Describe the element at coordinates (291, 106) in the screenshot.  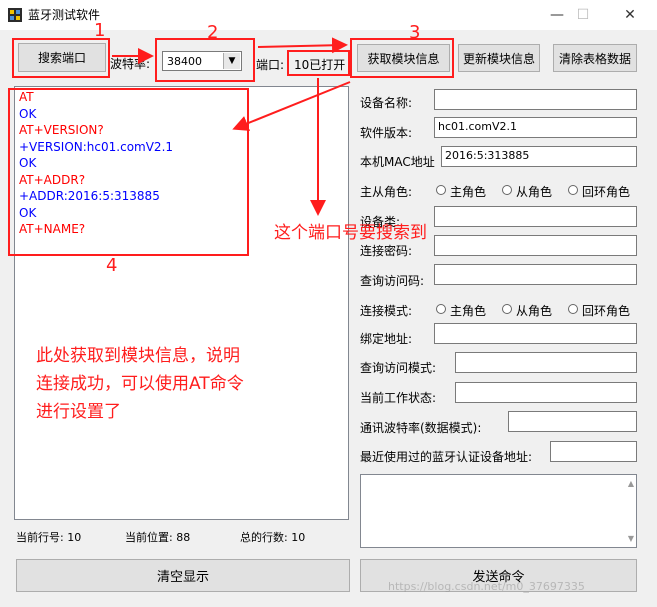
I see `arrow-to-console` at that location.